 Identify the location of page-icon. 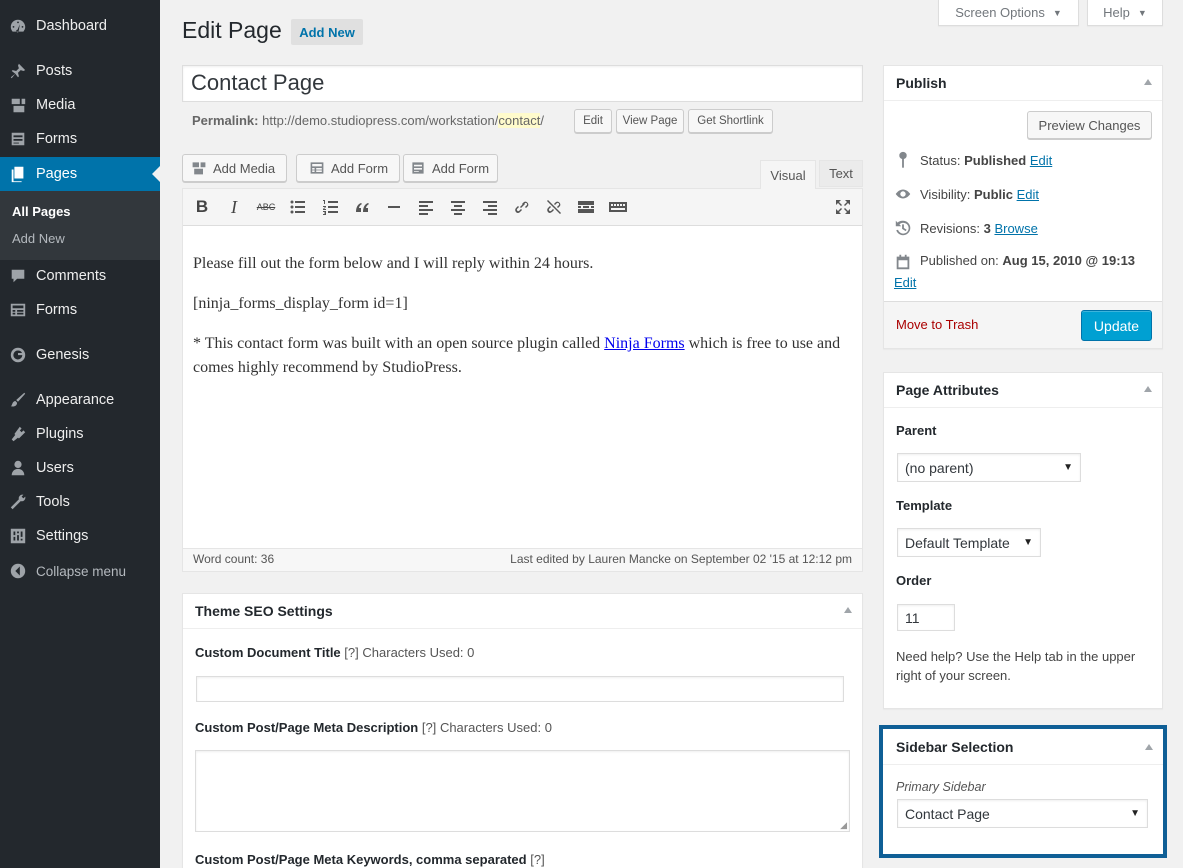
(18, 174).